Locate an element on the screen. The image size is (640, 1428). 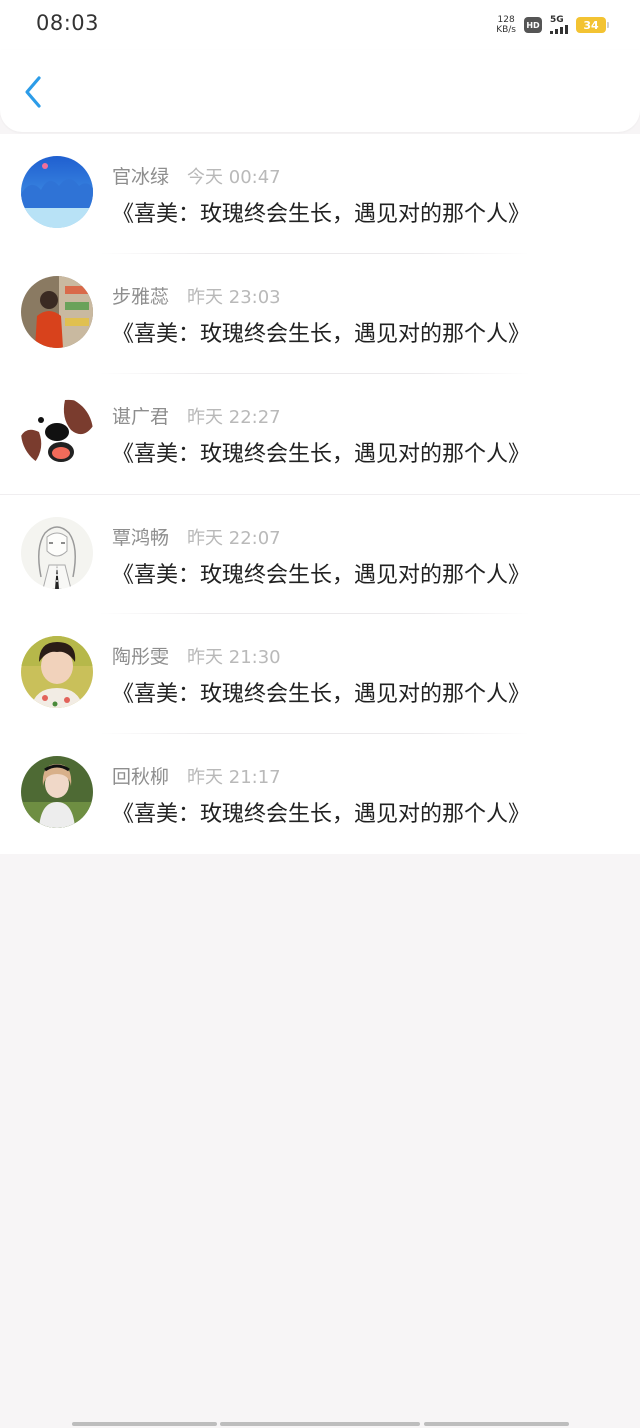
network-speed-unit: KB/s is located at coordinates (506, 30).